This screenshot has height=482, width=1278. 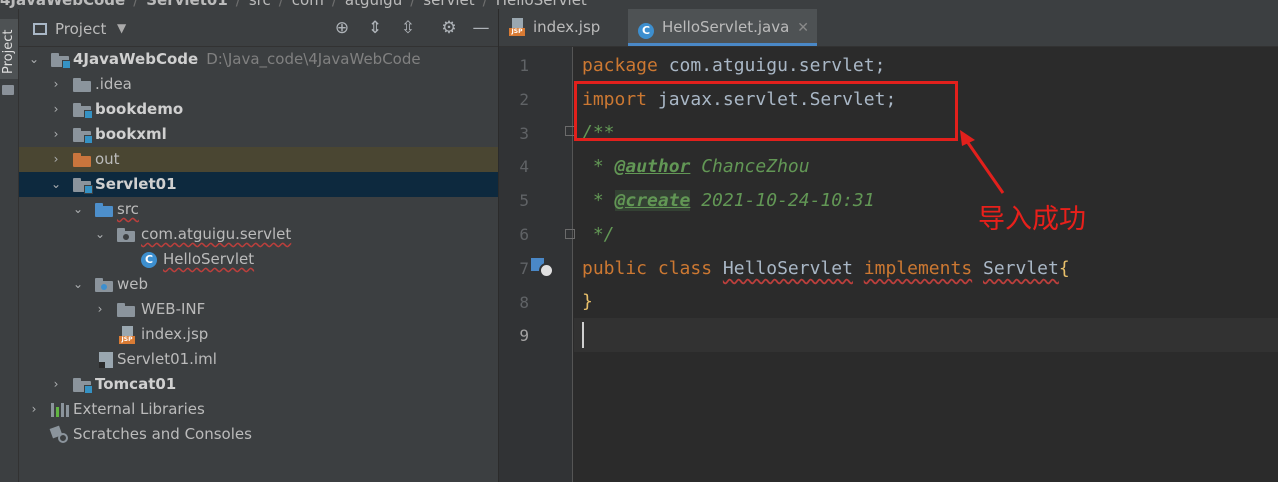 What do you see at coordinates (524, 335) in the screenshot?
I see `line-number: 9` at bounding box center [524, 335].